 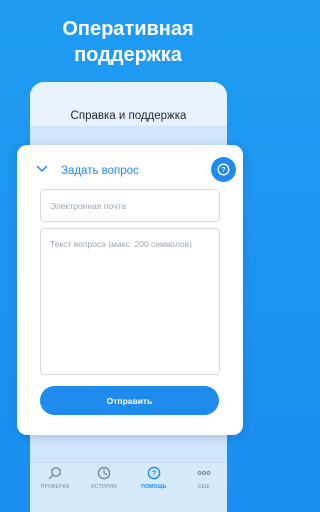 What do you see at coordinates (128, 42) in the screenshot?
I see `promo-headline: Оперативная поддержка` at bounding box center [128, 42].